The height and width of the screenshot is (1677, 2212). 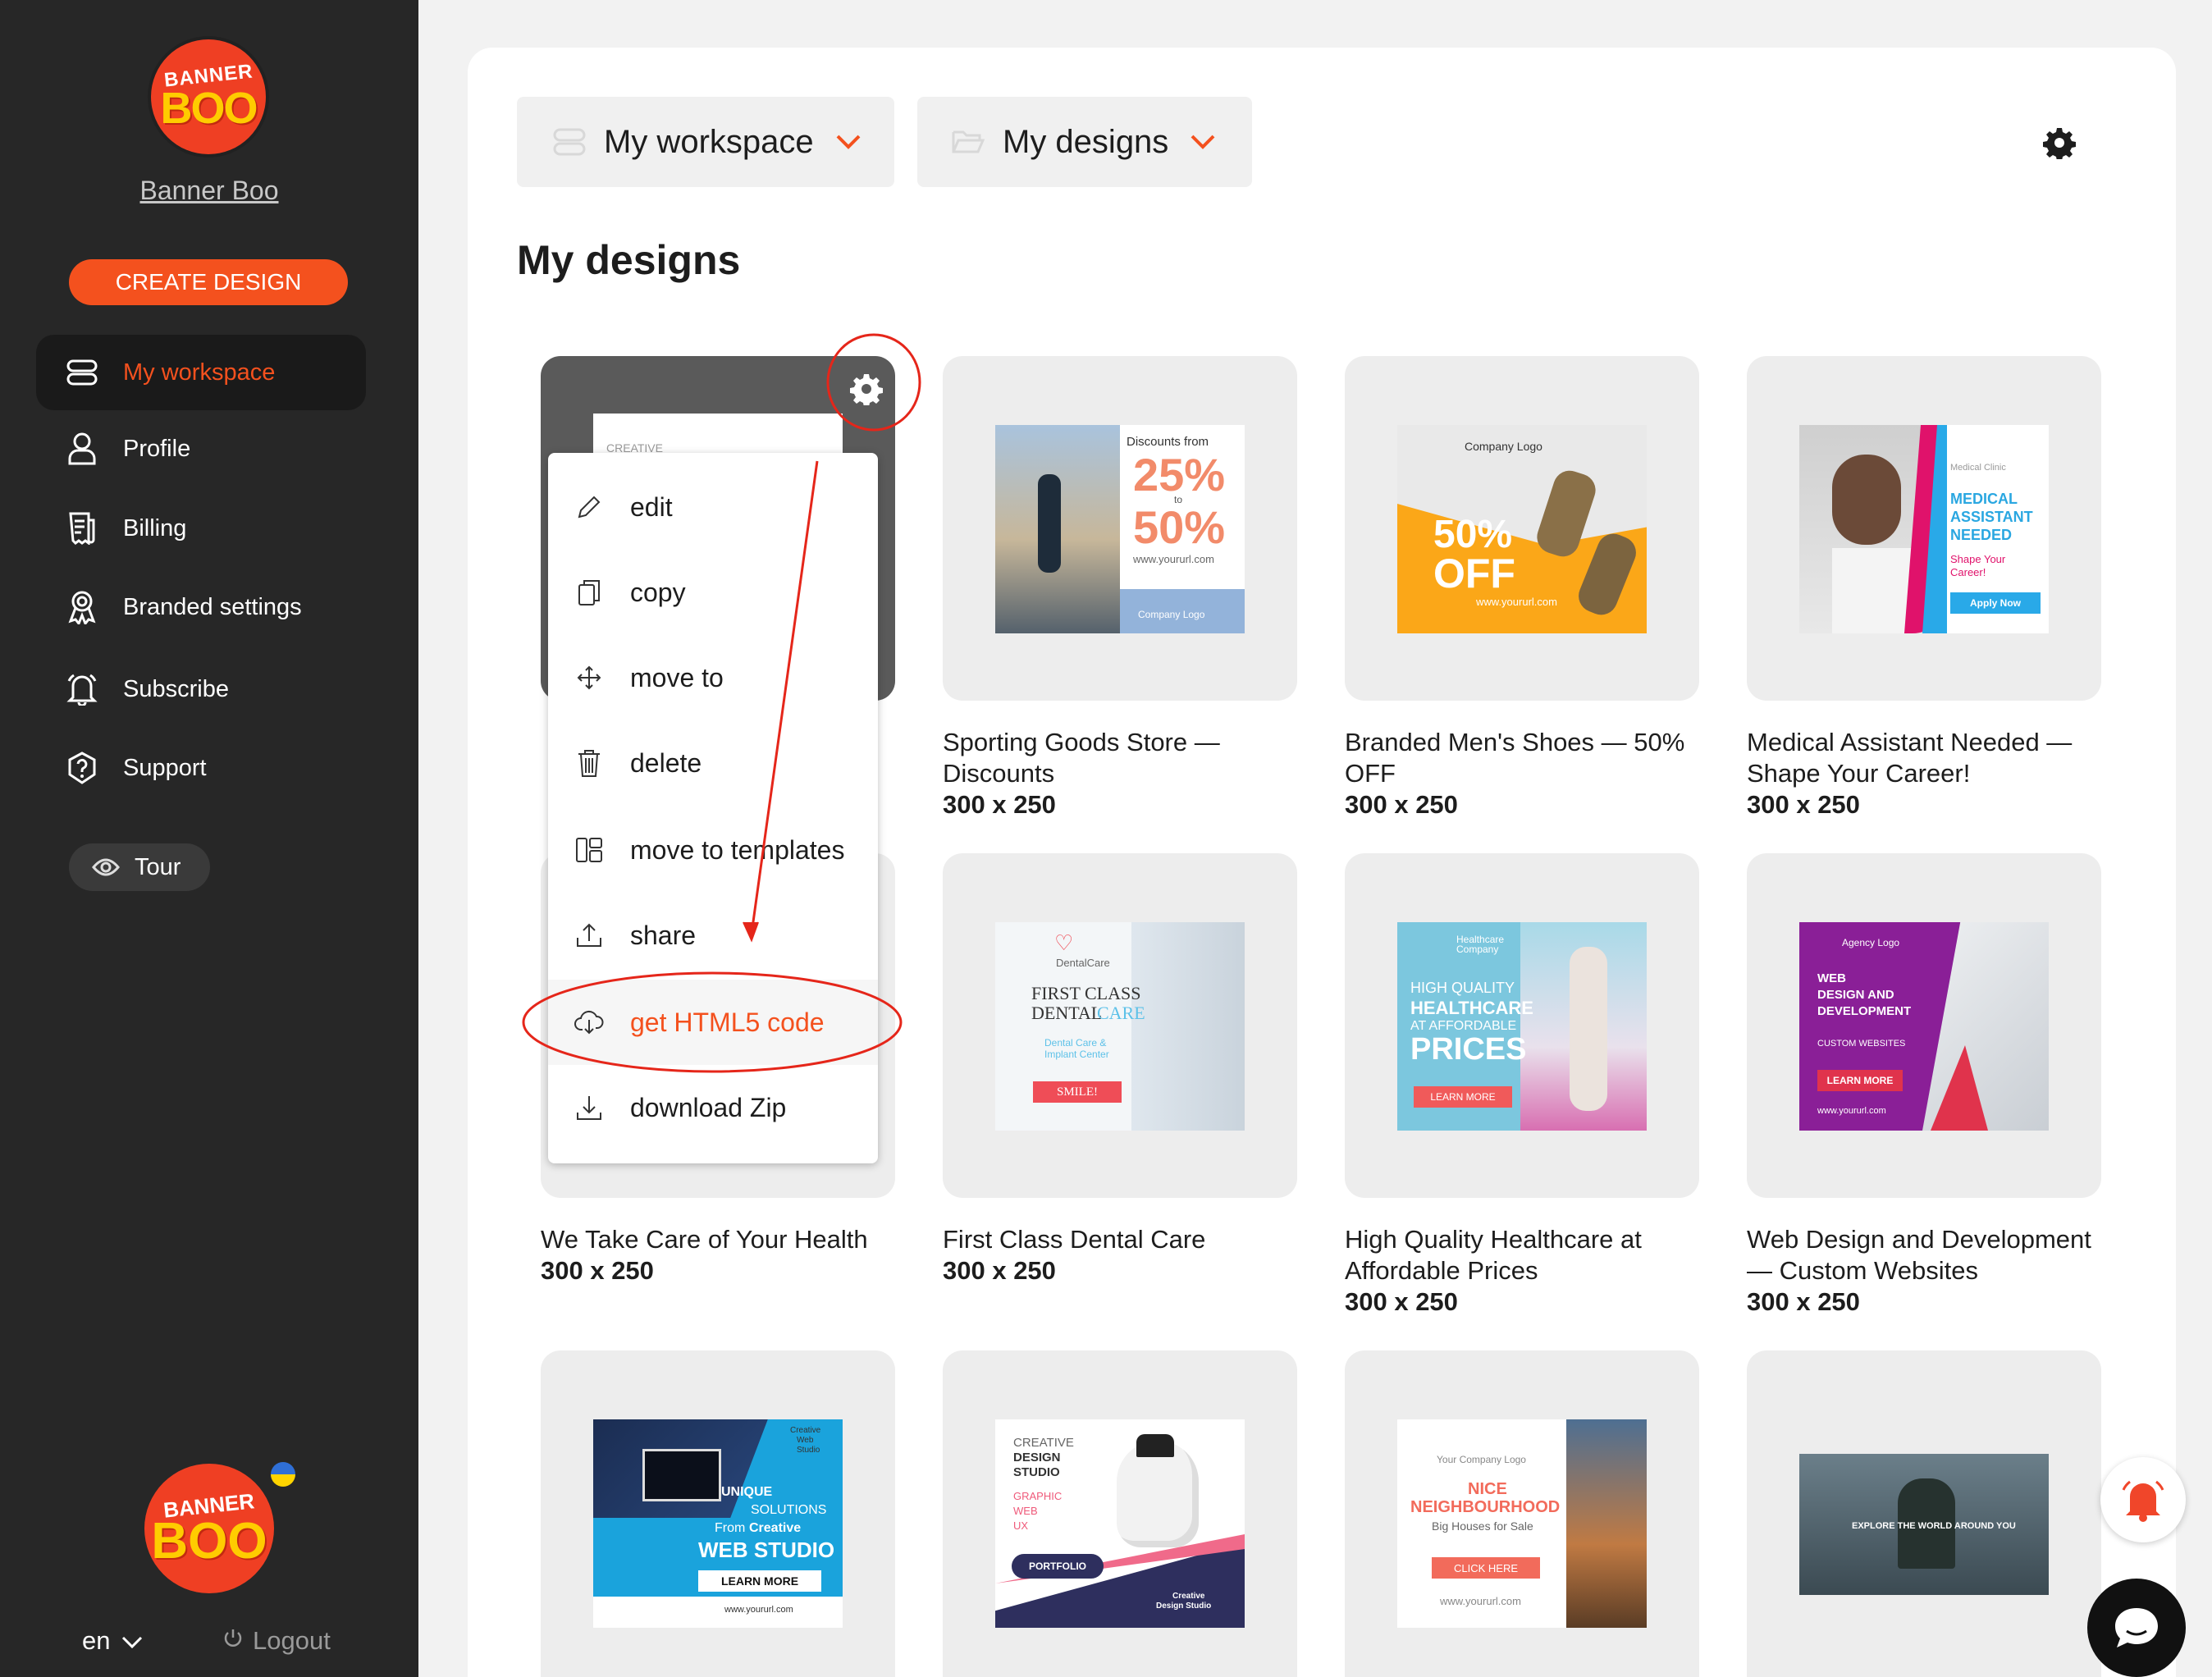 I want to click on design-thumbnail: EXPLORE THE WORLD AROUND YOU, so click(x=1924, y=1524).